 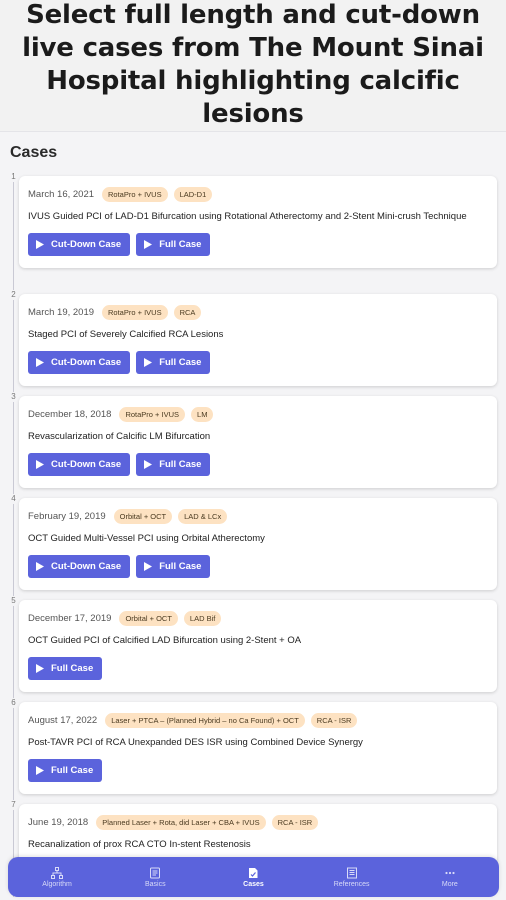 I want to click on case-date: March 16, 2021, so click(x=61, y=194).